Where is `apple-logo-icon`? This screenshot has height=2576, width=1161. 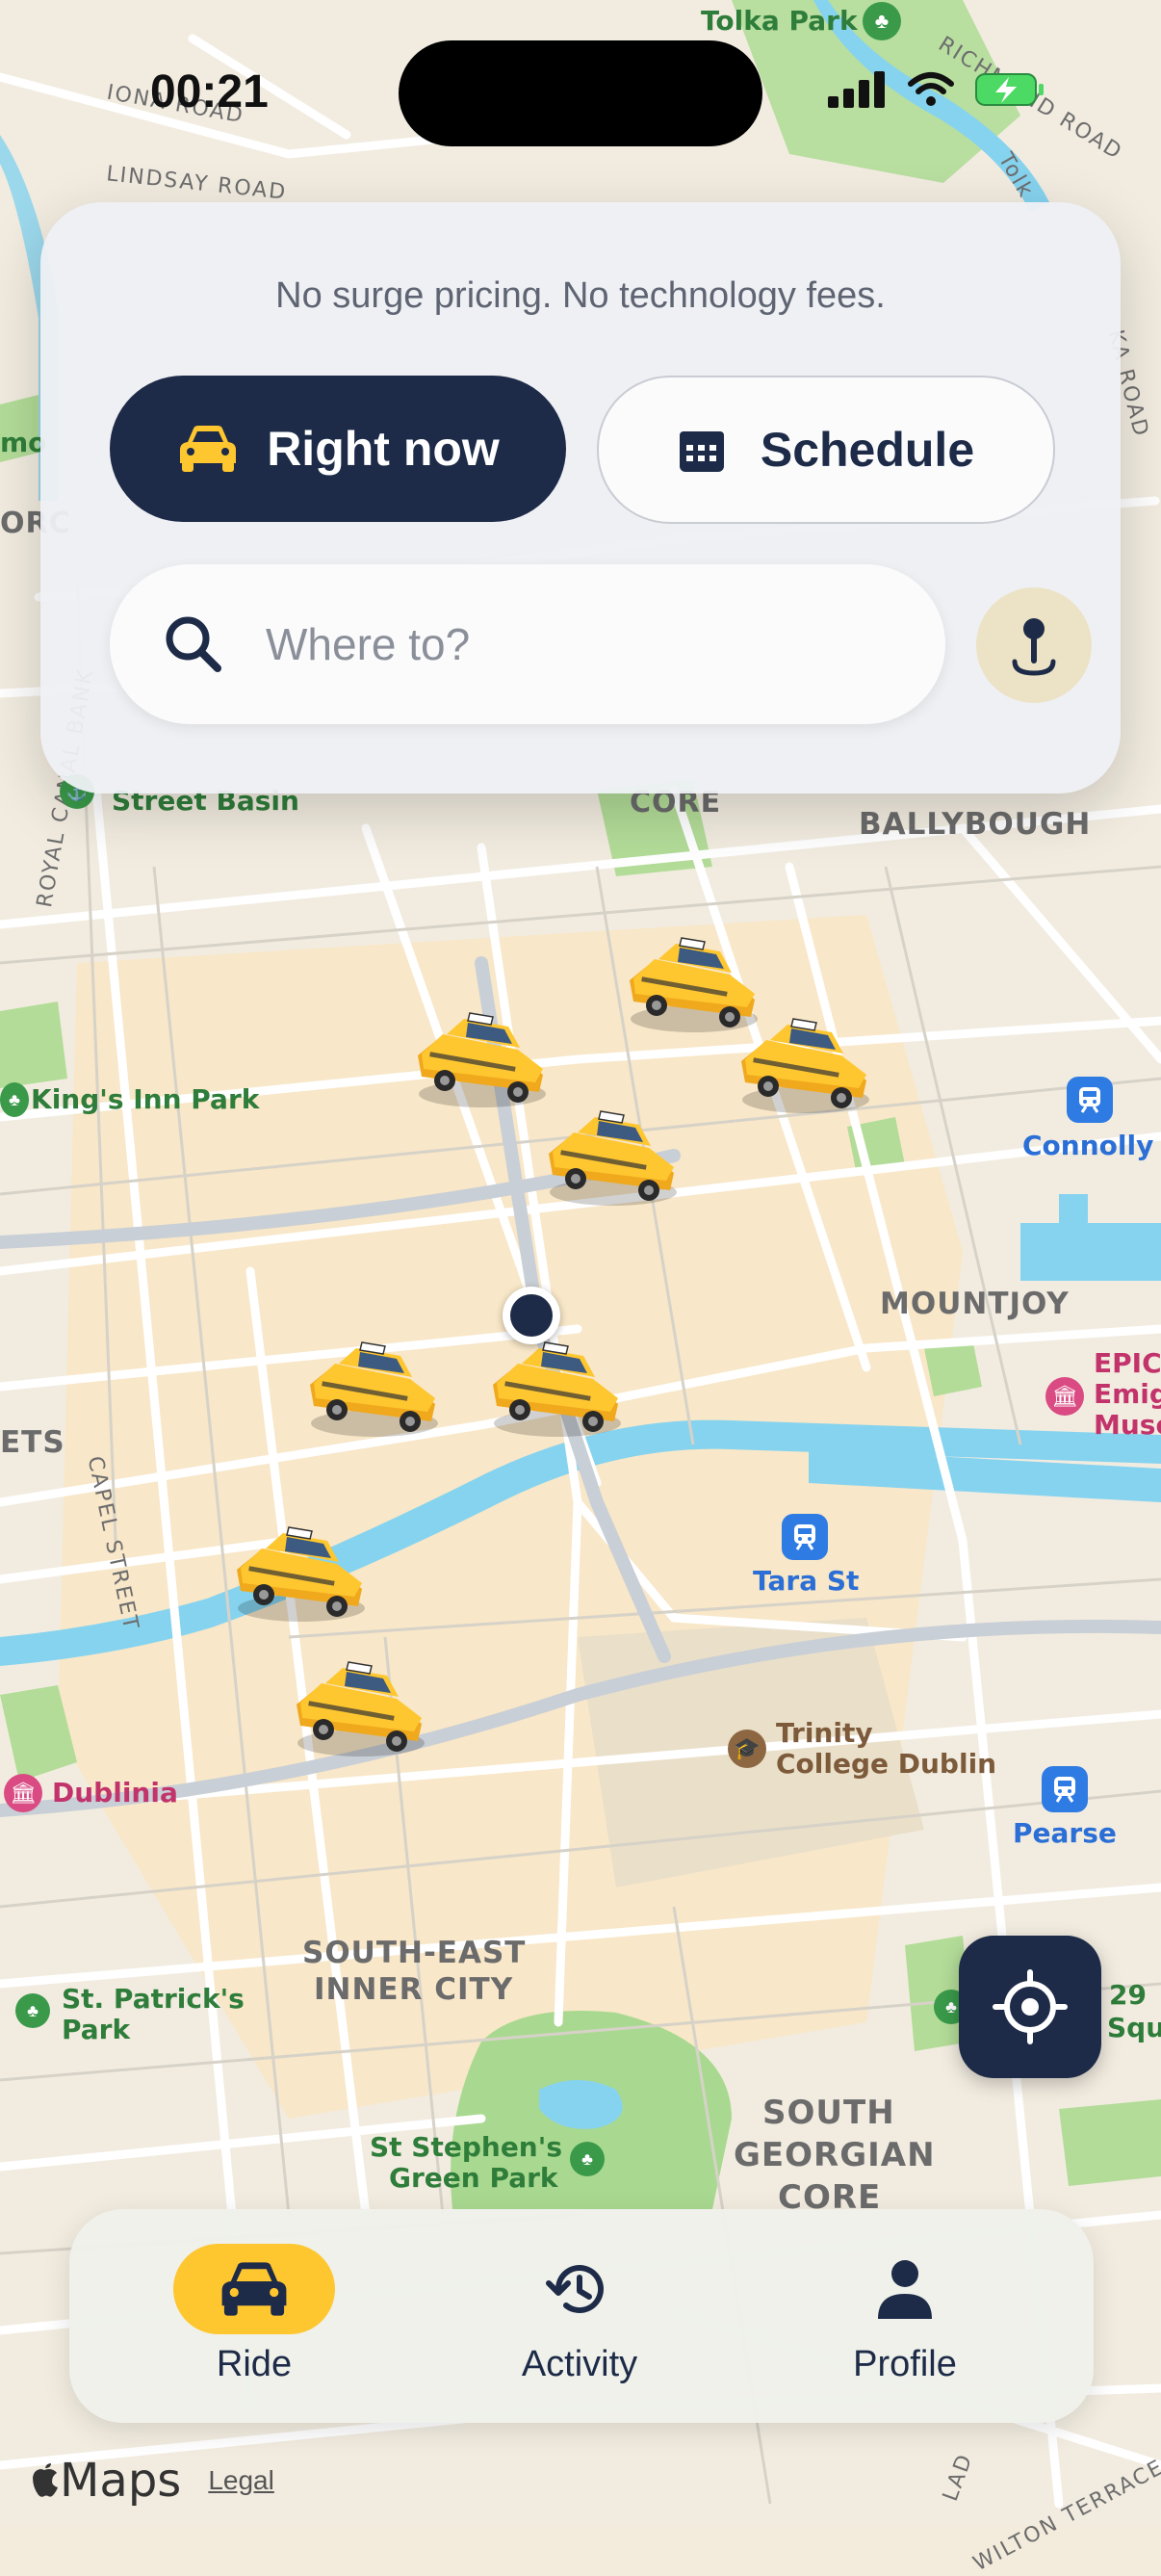 apple-logo-icon is located at coordinates (46, 2480).